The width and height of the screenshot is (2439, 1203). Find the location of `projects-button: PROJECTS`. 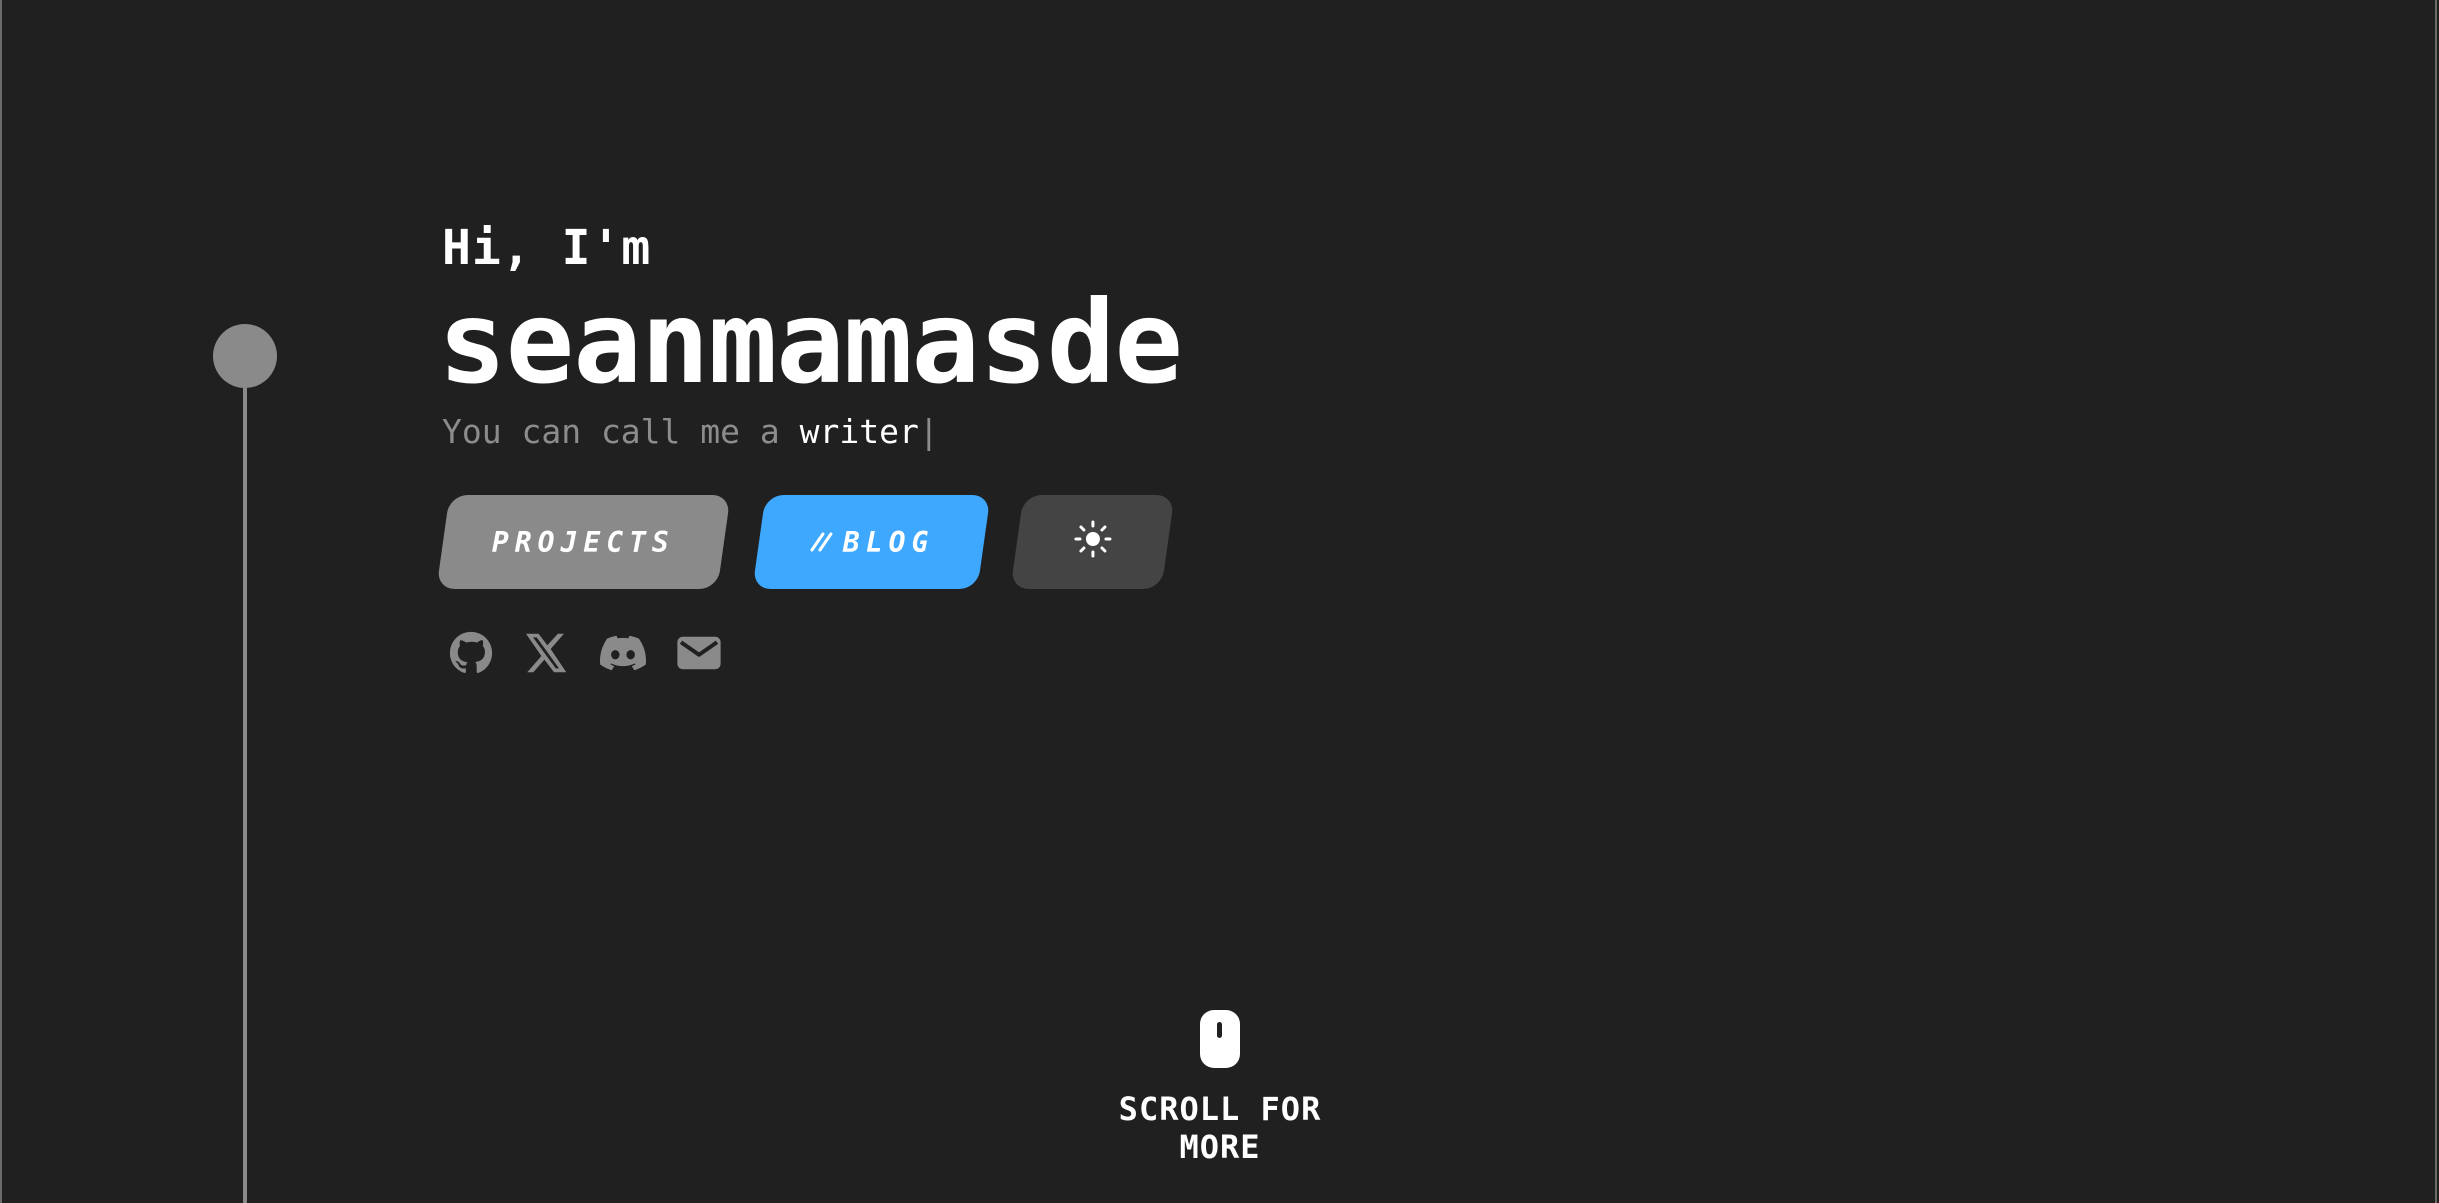

projects-button: PROJECTS is located at coordinates (583, 542).